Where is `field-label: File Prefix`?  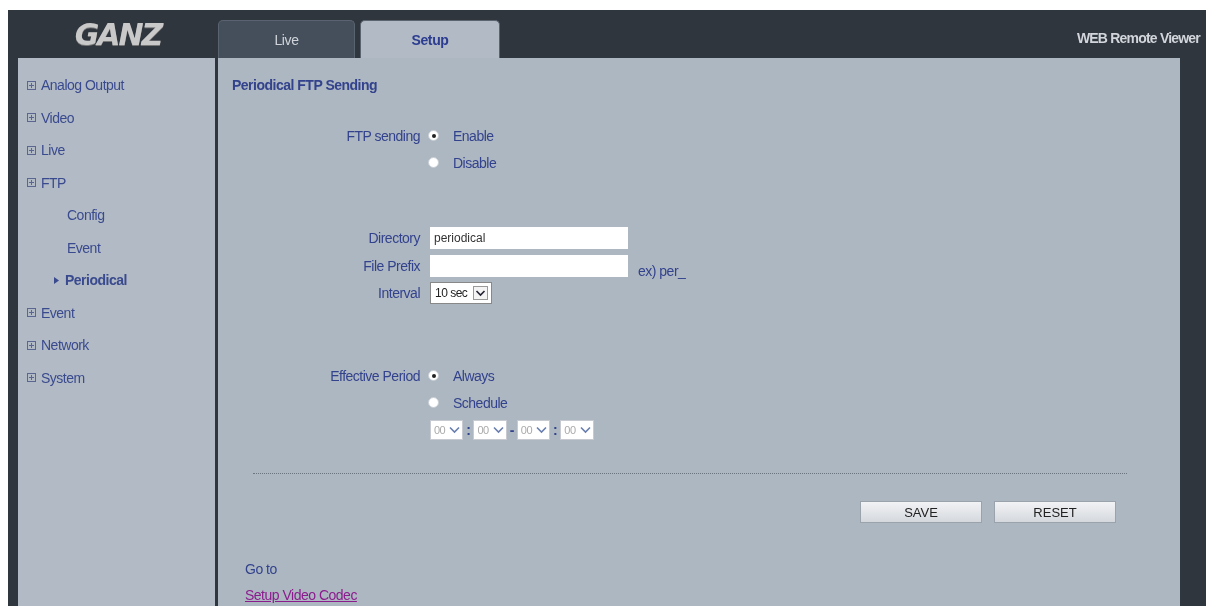 field-label: File Prefix is located at coordinates (391, 265).